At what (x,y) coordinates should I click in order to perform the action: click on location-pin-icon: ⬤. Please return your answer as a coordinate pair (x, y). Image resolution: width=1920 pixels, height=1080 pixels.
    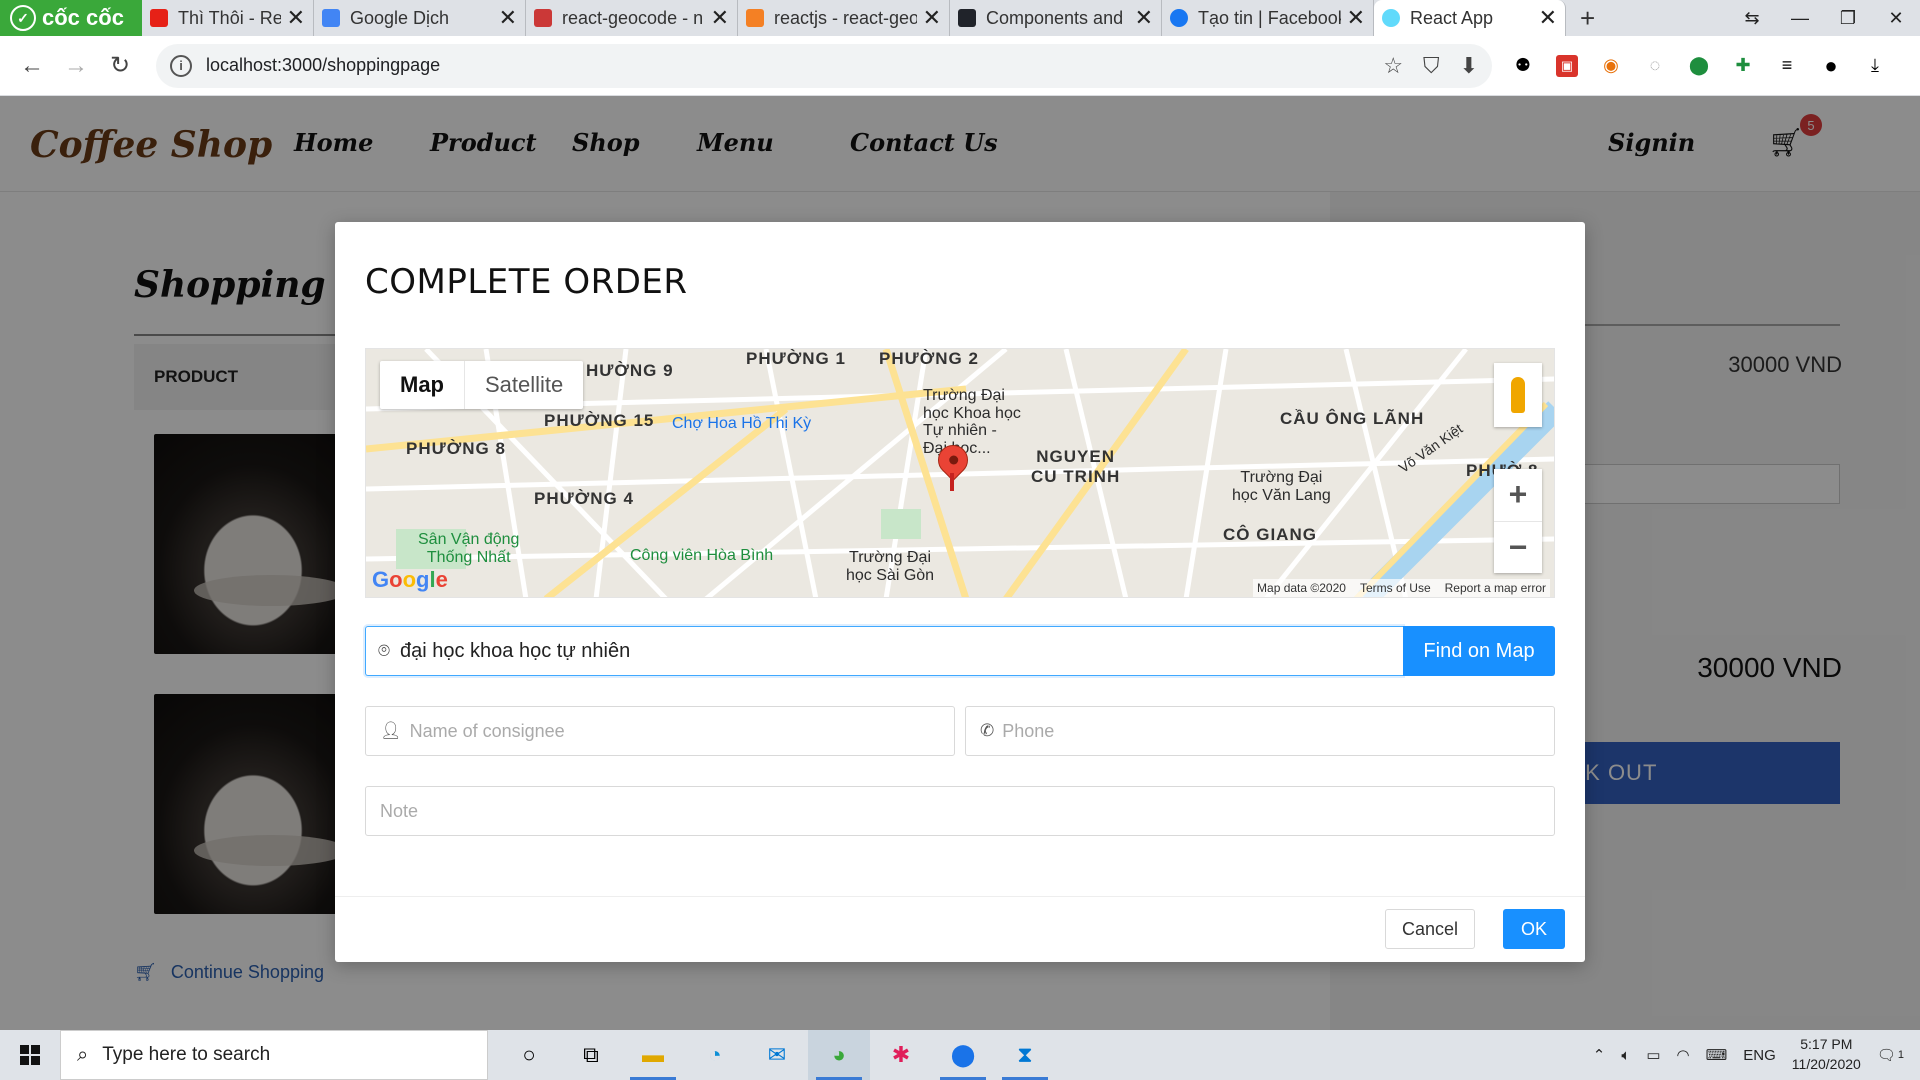
    Looking at the image, I should click on (1699, 66).